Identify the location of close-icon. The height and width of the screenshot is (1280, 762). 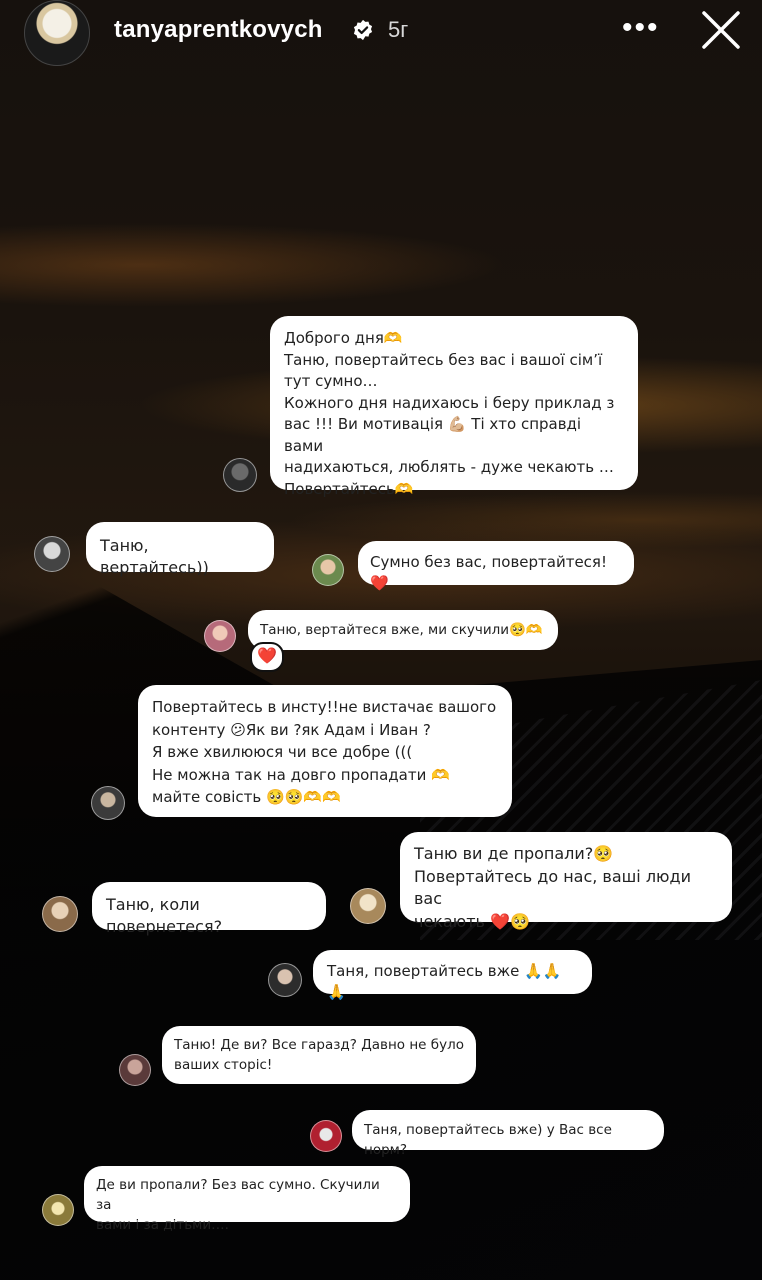
(721, 30).